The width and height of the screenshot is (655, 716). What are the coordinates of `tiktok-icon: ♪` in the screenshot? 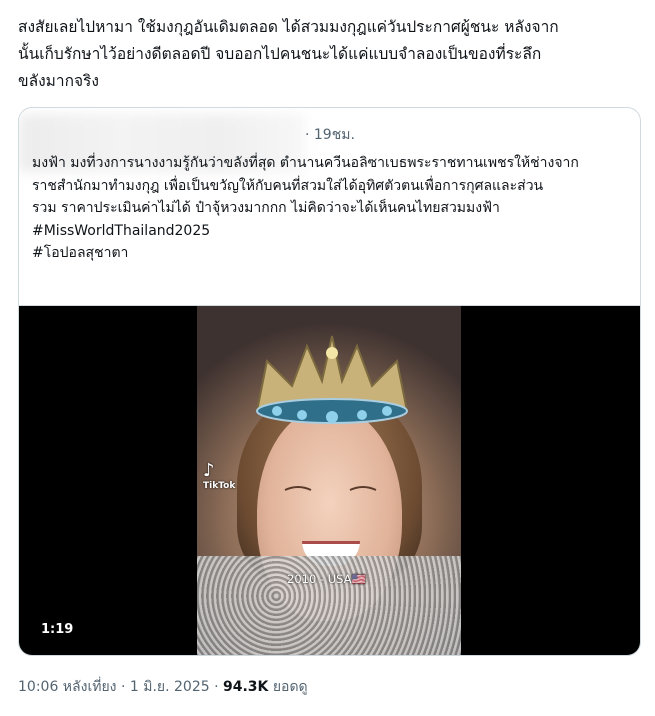 It's located at (209, 470).